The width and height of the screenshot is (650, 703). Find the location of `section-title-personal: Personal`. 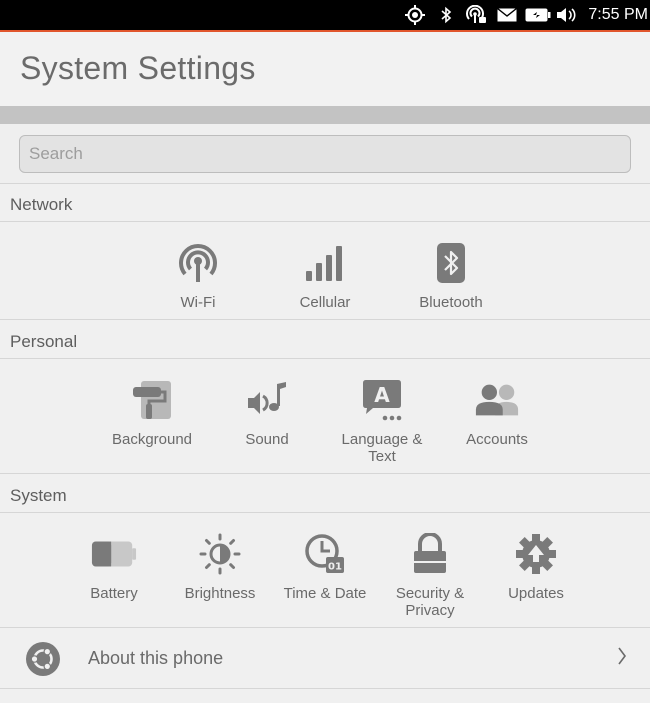

section-title-personal: Personal is located at coordinates (44, 341).